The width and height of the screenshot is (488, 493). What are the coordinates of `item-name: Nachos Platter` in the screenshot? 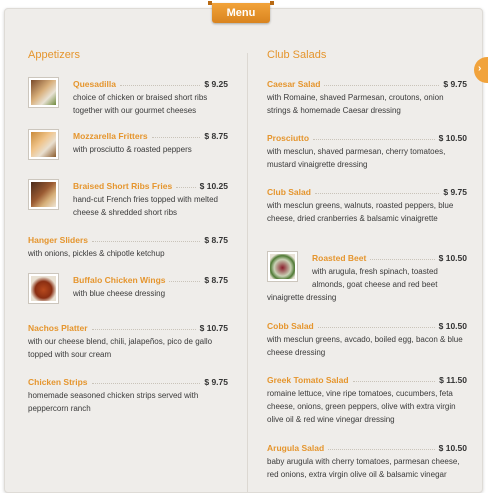 It's located at (58, 328).